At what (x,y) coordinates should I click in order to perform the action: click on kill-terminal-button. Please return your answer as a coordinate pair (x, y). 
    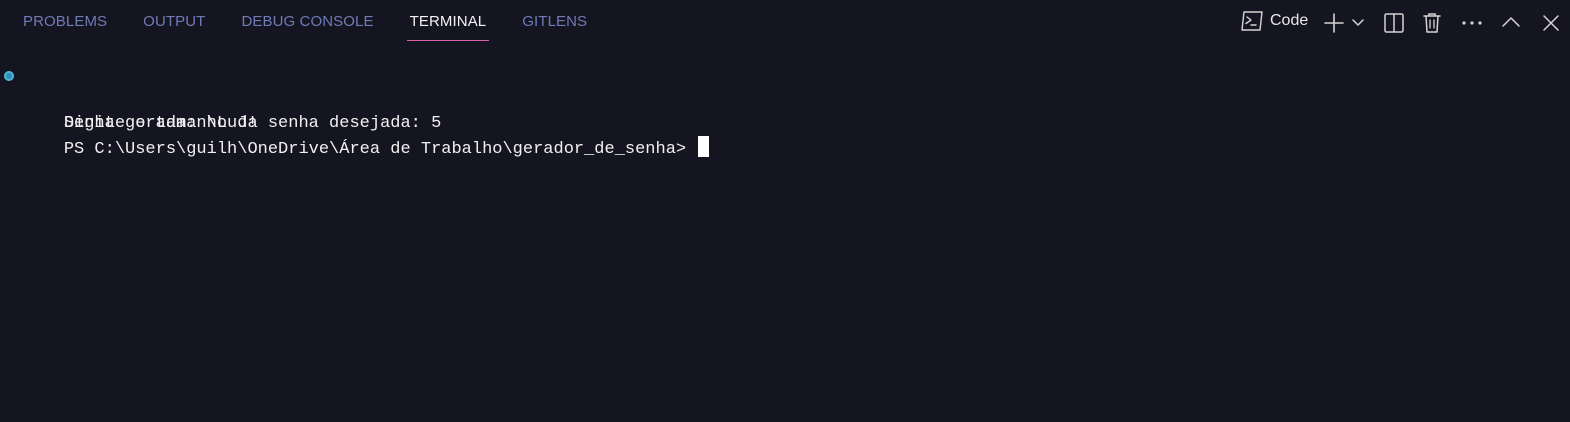
    Looking at the image, I should click on (1432, 23).